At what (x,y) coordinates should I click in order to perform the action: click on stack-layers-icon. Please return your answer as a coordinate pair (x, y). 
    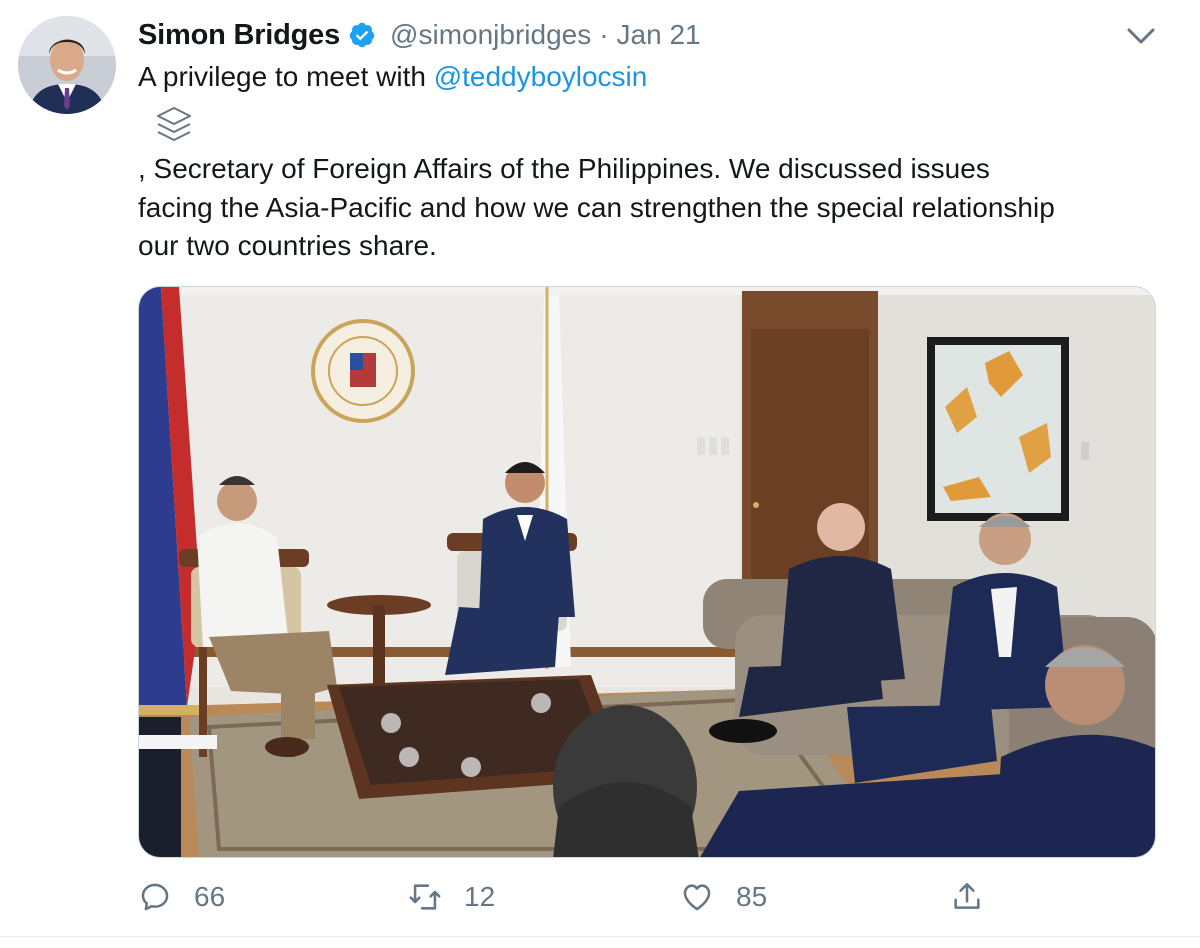
    Looking at the image, I should click on (174, 124).